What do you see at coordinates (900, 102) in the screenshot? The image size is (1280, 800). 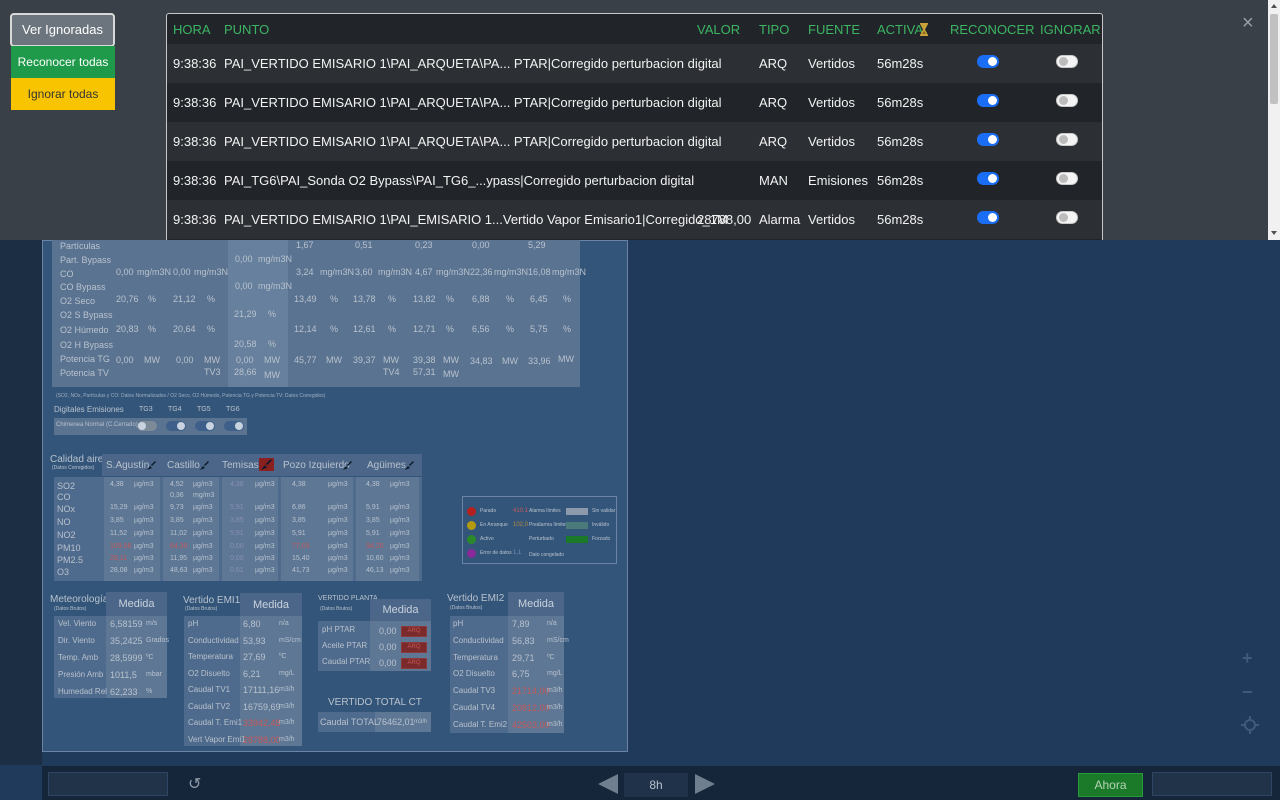 I see `alarm-activa: 56m28s` at bounding box center [900, 102].